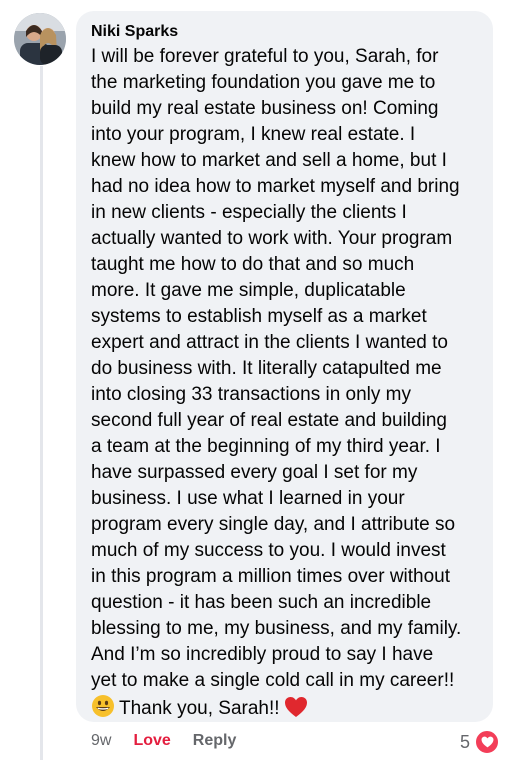 Image resolution: width=509 pixels, height=760 pixels. Describe the element at coordinates (248, 290) in the screenshot. I see `comment-text-line: more. It gave me simple, duplicatable` at that location.